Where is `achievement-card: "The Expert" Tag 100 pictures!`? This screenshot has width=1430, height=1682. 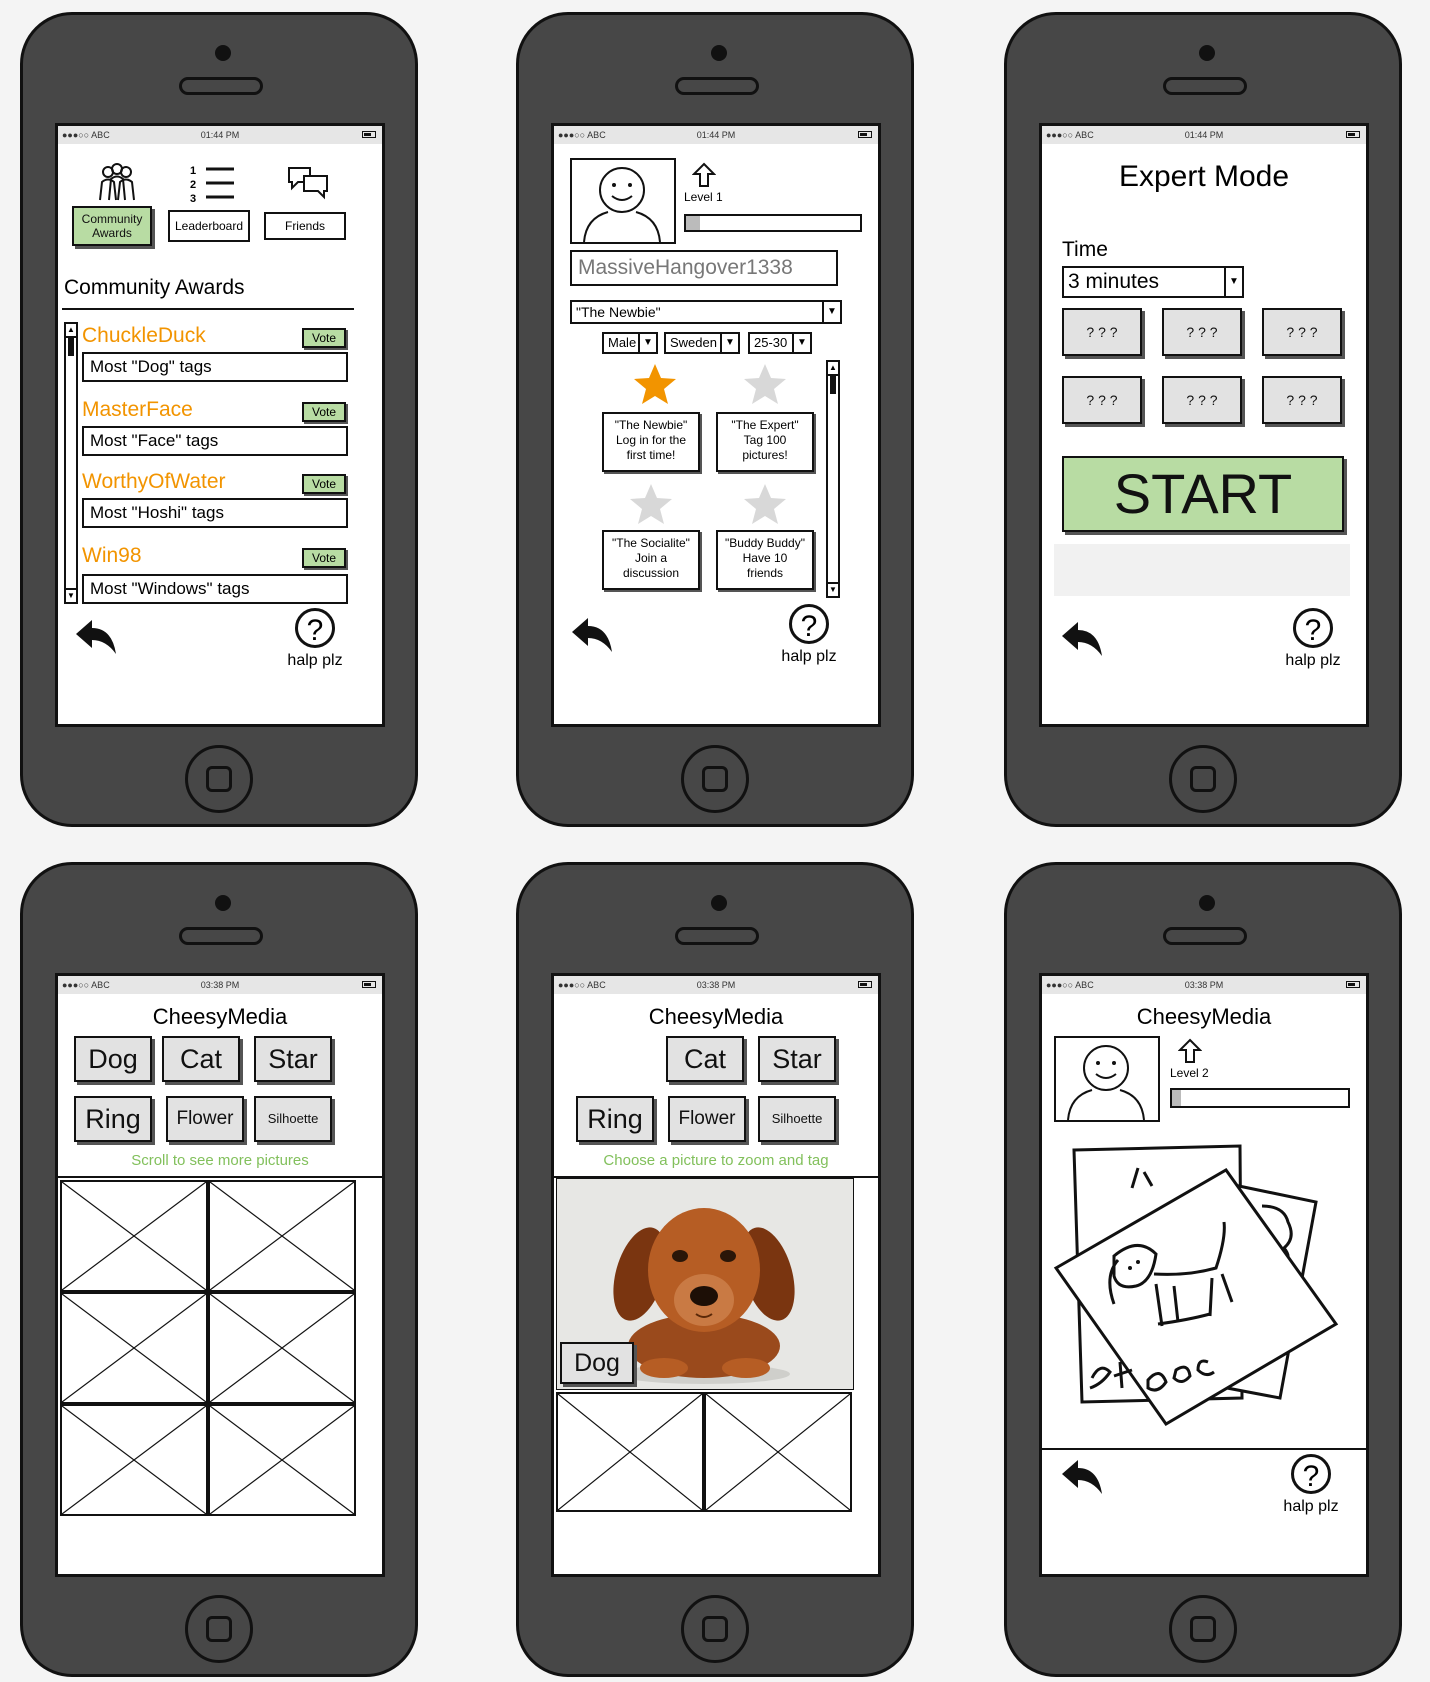 achievement-card: "The Expert" Tag 100 pictures! is located at coordinates (765, 442).